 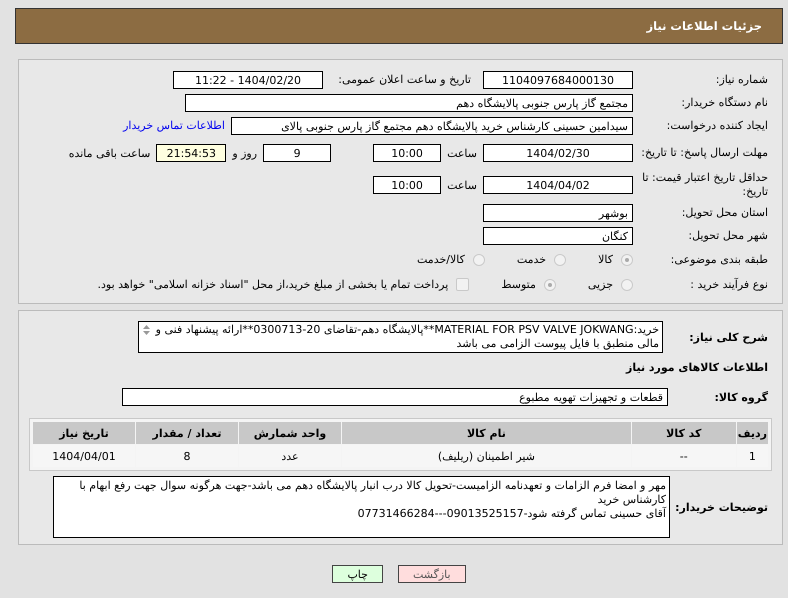 What do you see at coordinates (463, 284) in the screenshot?
I see `checkbox` at bounding box center [463, 284].